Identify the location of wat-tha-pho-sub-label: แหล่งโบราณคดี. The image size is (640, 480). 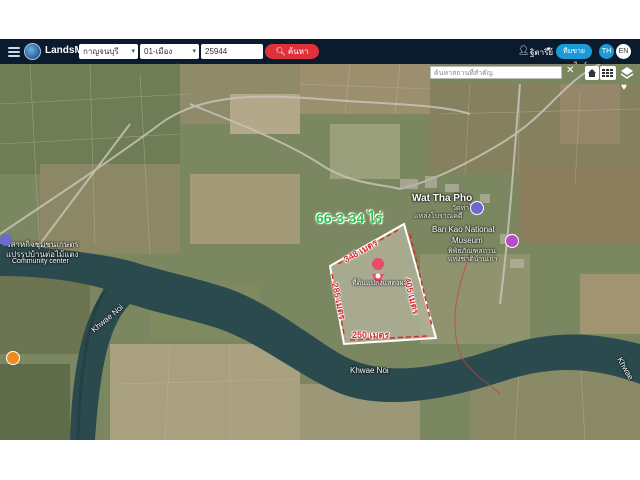
(438, 216).